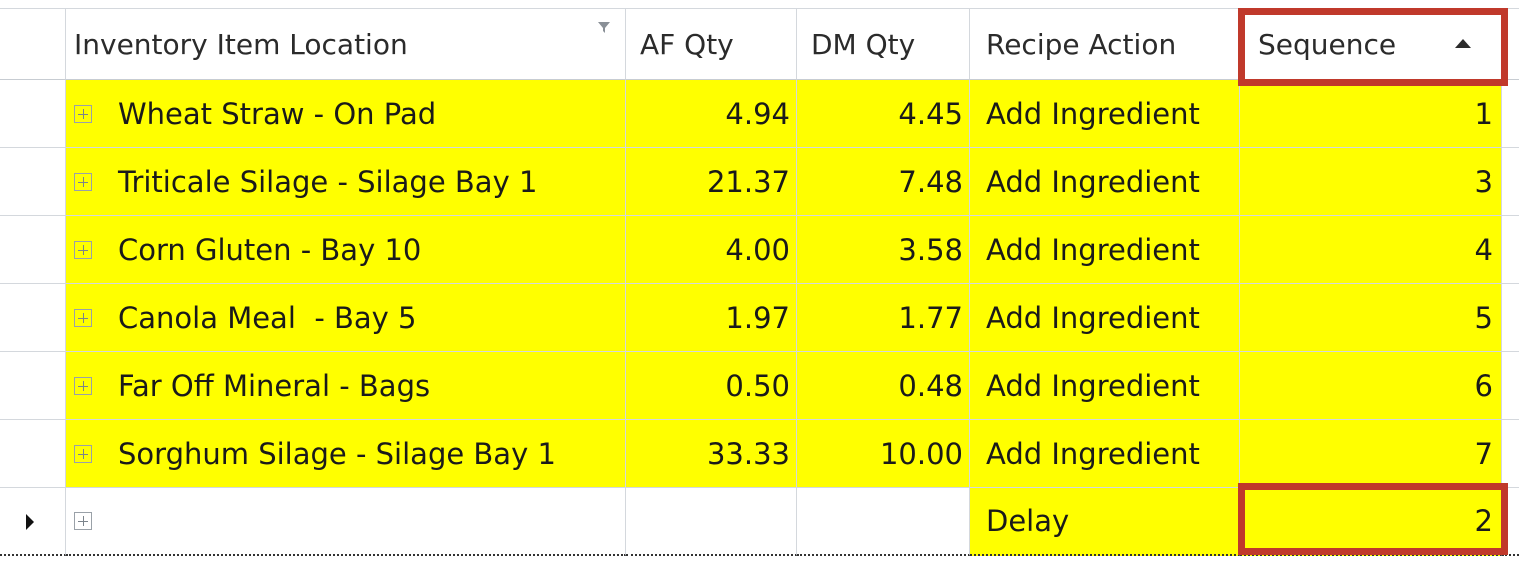  I want to click on location-text: Sorghum Silage - Silage Bay 1, so click(337, 453).